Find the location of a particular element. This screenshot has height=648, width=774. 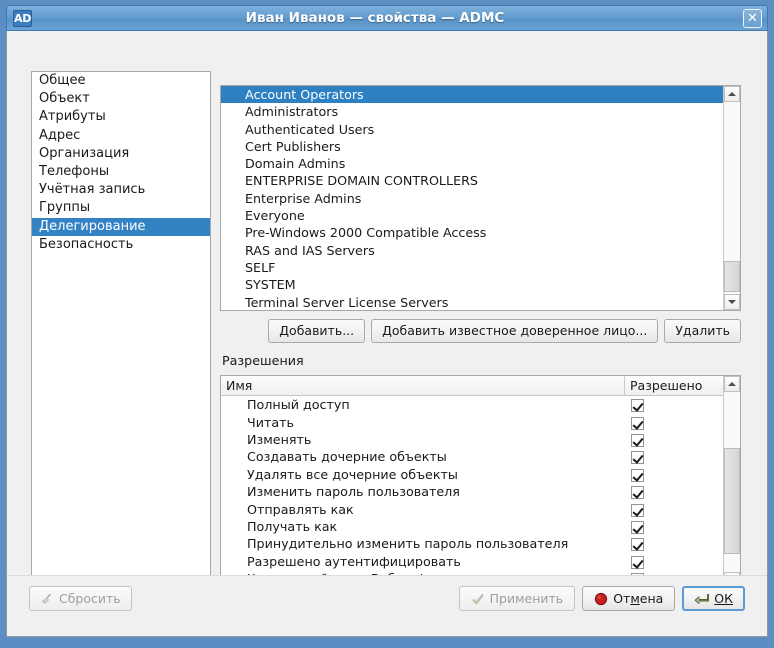

sidebar-item: Делегирование is located at coordinates (121, 226).